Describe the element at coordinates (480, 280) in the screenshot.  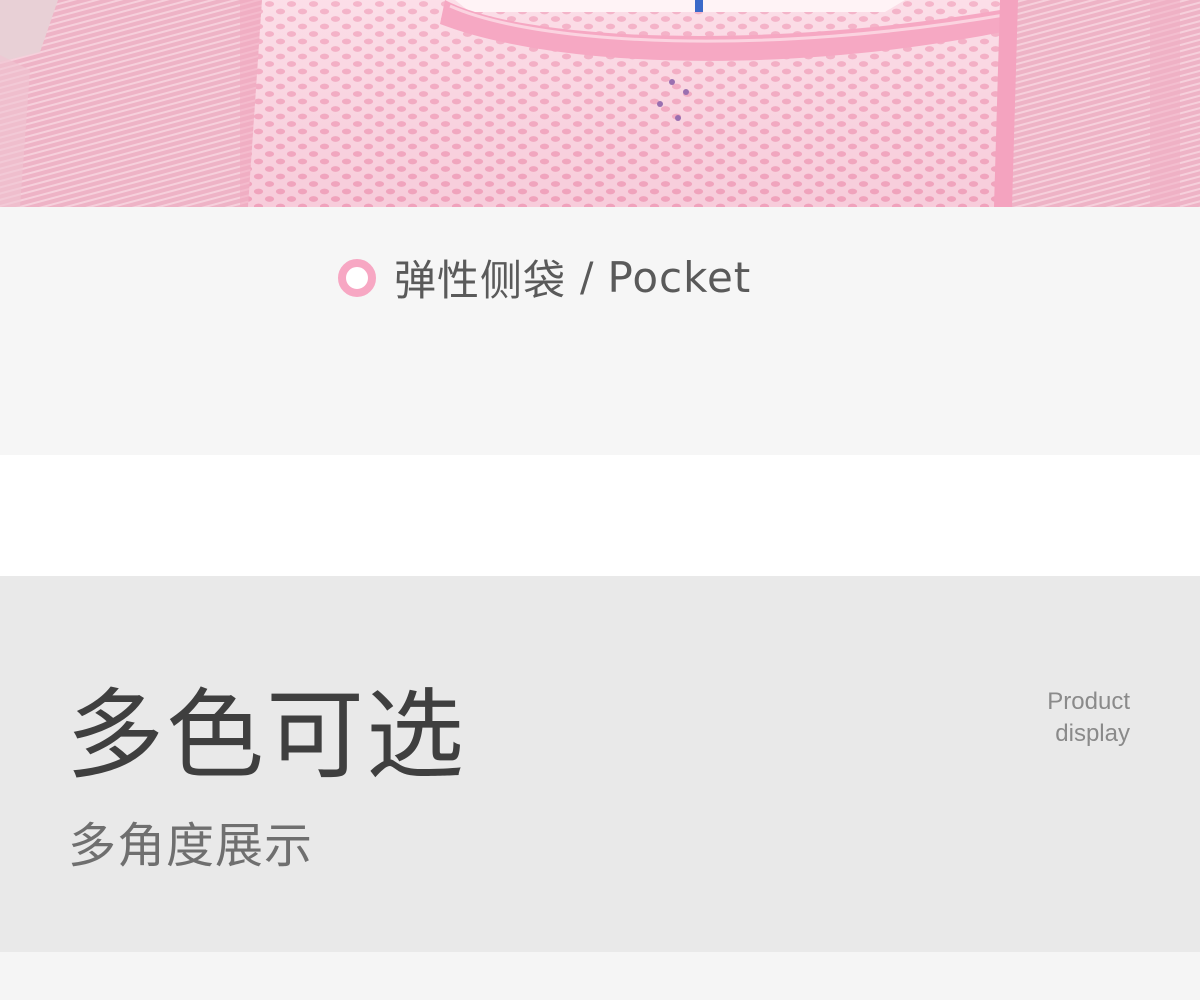
I see `caption-title-cn: 弹性侧袋` at that location.